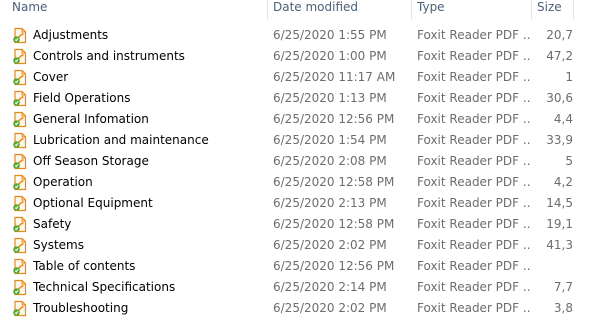  Describe the element at coordinates (330, 140) in the screenshot. I see `file-date-modified: 6/25/2020 1:54 PM` at that location.